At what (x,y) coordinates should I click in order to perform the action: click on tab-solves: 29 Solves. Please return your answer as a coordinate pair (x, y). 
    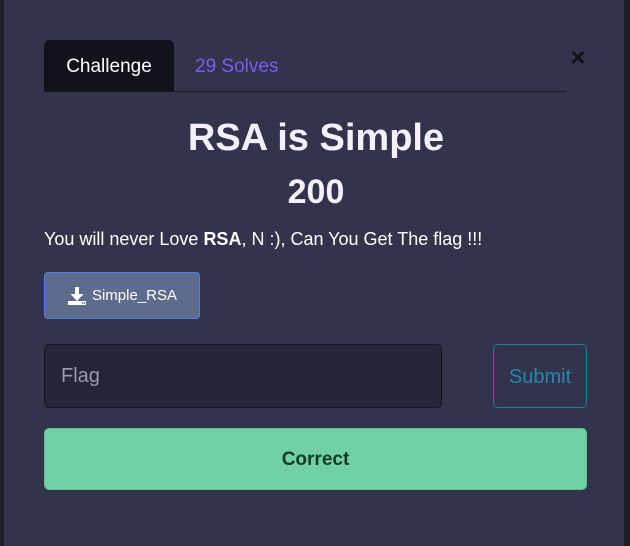
    Looking at the image, I should click on (236, 65).